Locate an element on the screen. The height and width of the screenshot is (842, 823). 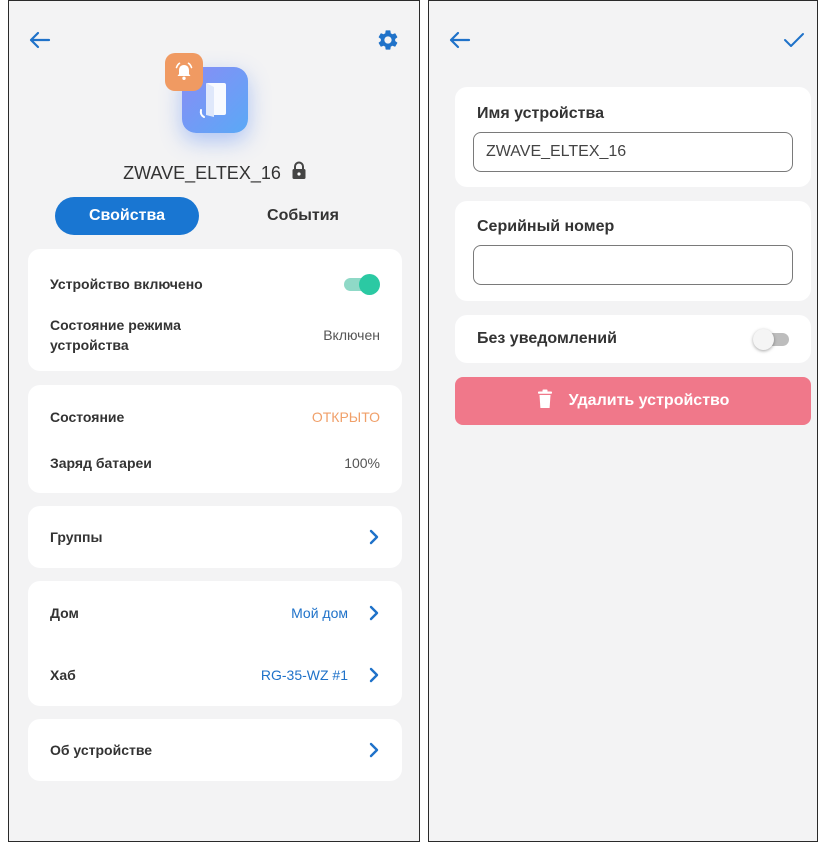
delete-device-label: Удалить устройство is located at coordinates (649, 400).